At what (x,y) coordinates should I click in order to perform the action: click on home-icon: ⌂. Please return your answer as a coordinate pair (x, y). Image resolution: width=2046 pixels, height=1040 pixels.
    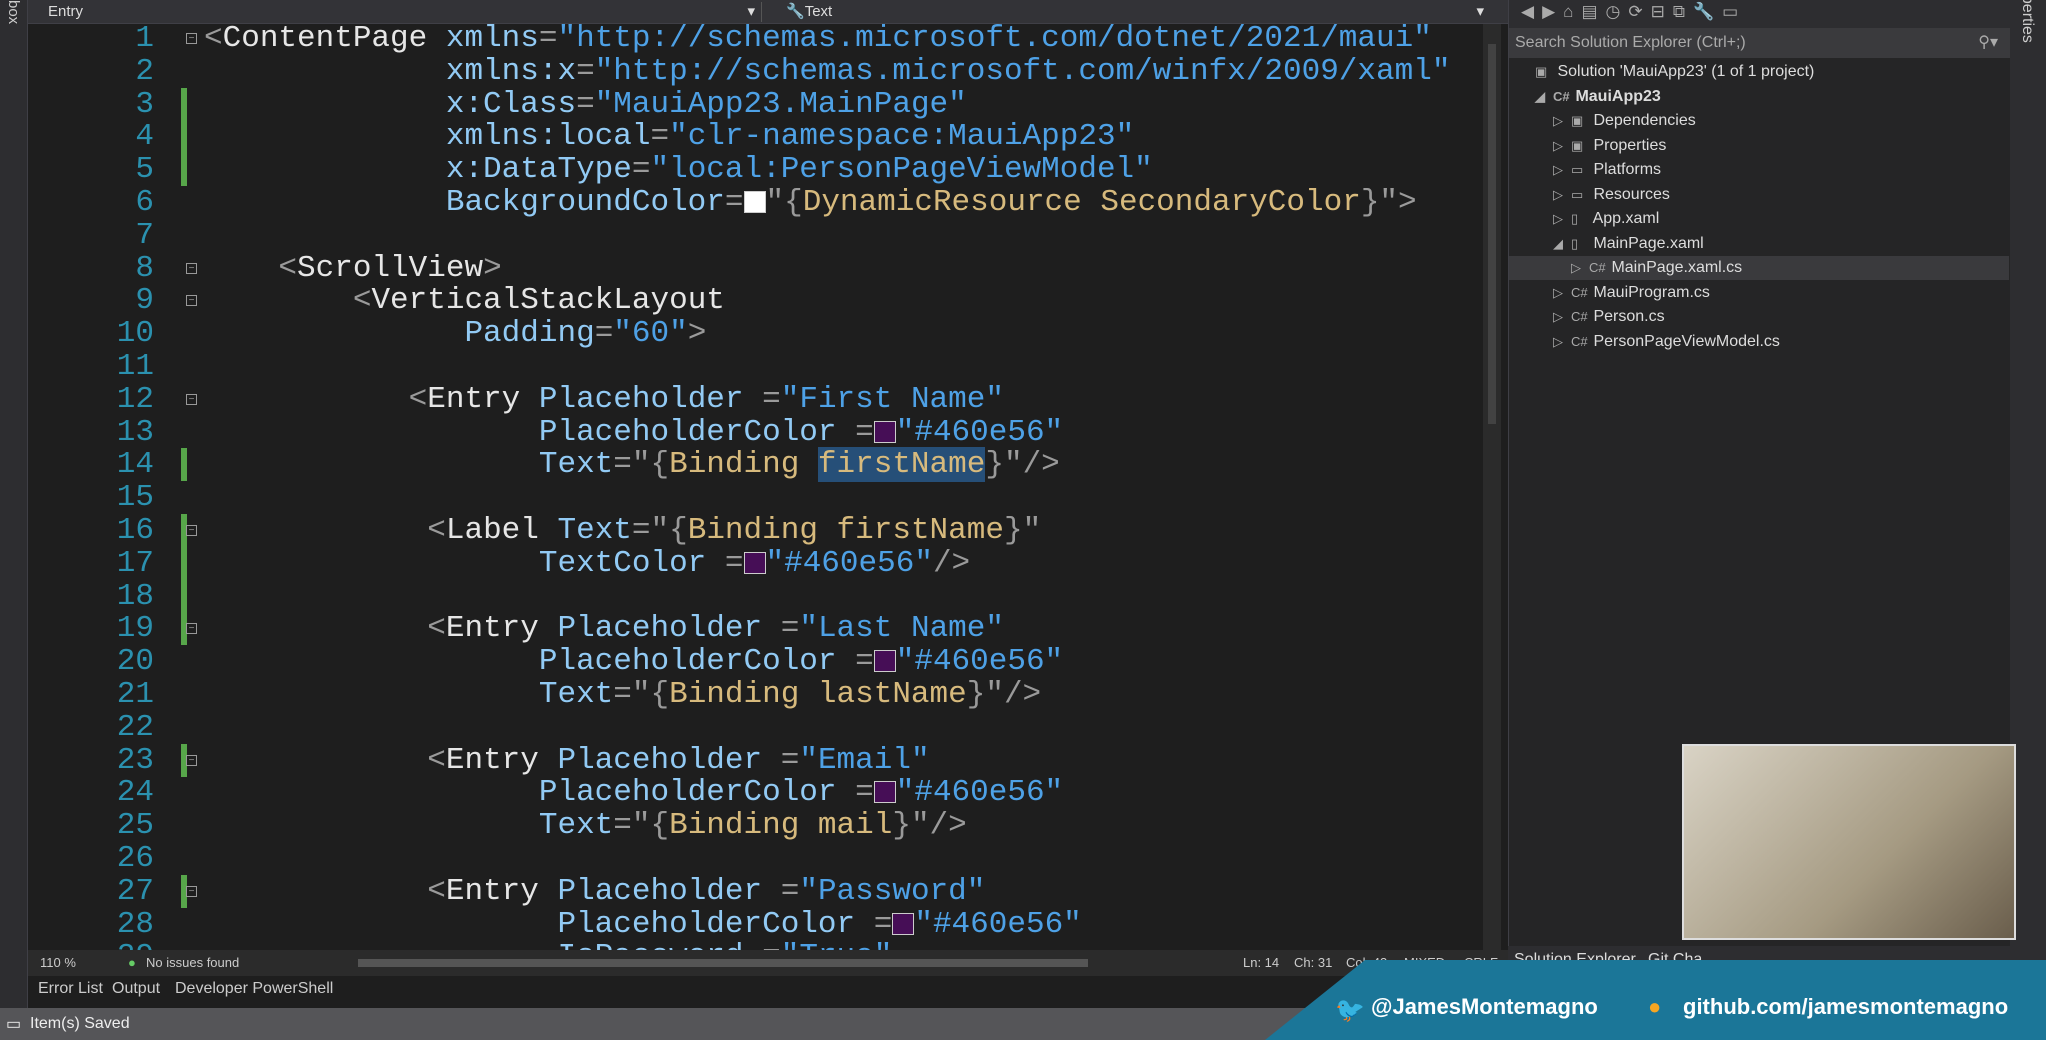
    Looking at the image, I should click on (1572, 11).